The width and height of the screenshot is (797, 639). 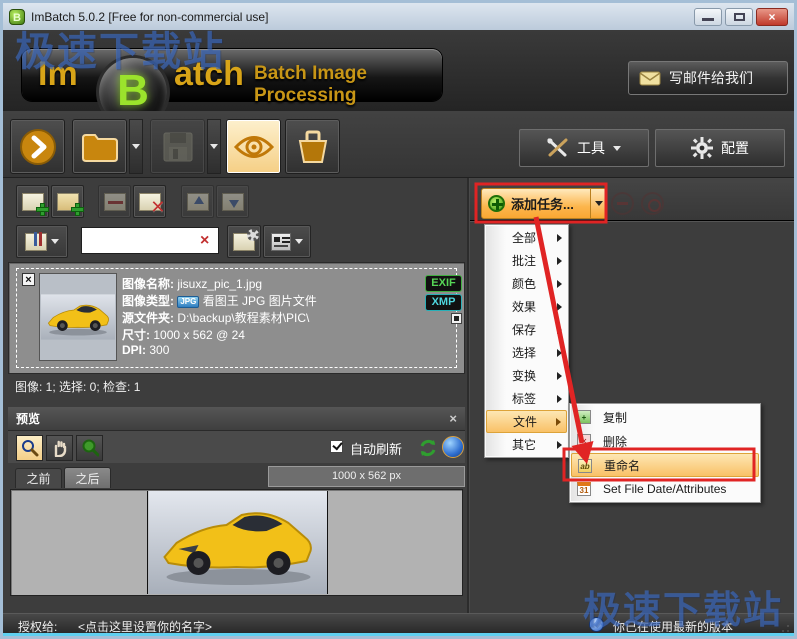 I want to click on batch-settings-button, so click(x=244, y=241).